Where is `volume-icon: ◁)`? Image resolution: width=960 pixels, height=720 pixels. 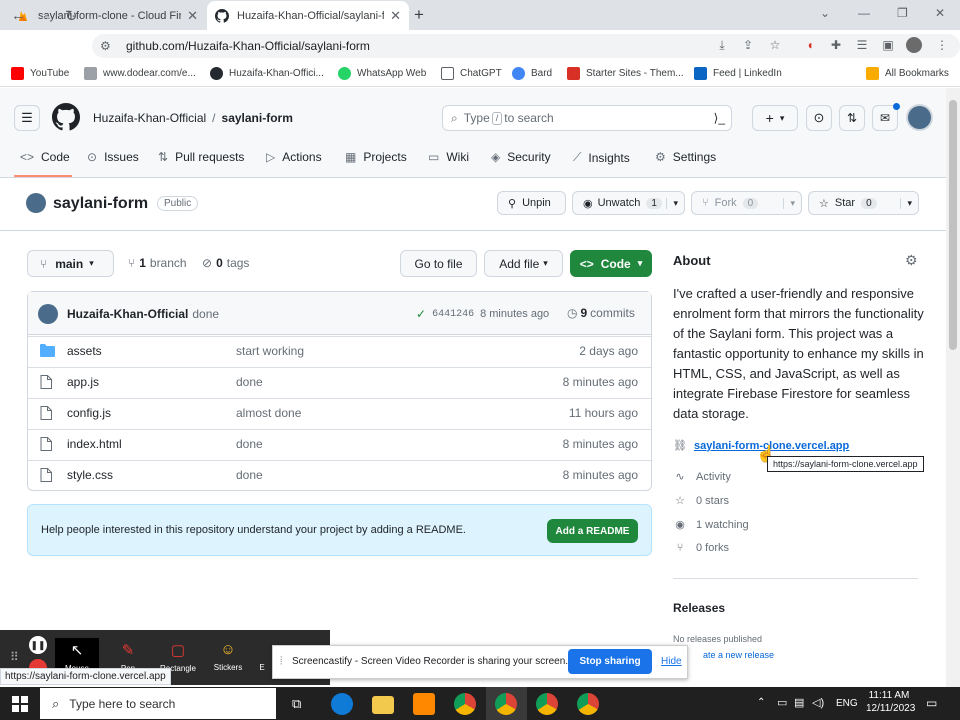 volume-icon: ◁) is located at coordinates (818, 702).